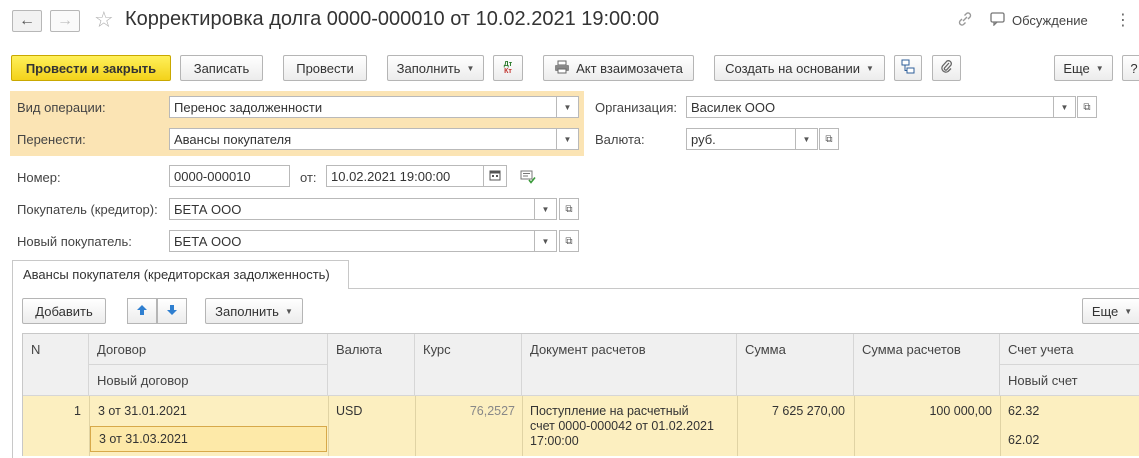 The image size is (1139, 458). I want to click on save-button: Записать, so click(221, 68).